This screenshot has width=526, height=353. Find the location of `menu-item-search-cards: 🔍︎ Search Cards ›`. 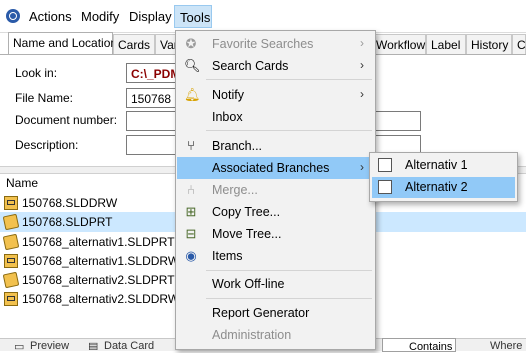

menu-item-search-cards: 🔍︎ Search Cards › is located at coordinates (275, 66).